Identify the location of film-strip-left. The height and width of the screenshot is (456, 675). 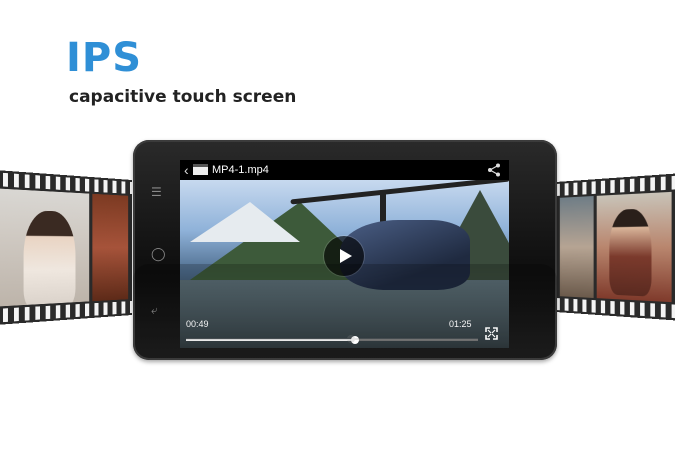
(66, 247).